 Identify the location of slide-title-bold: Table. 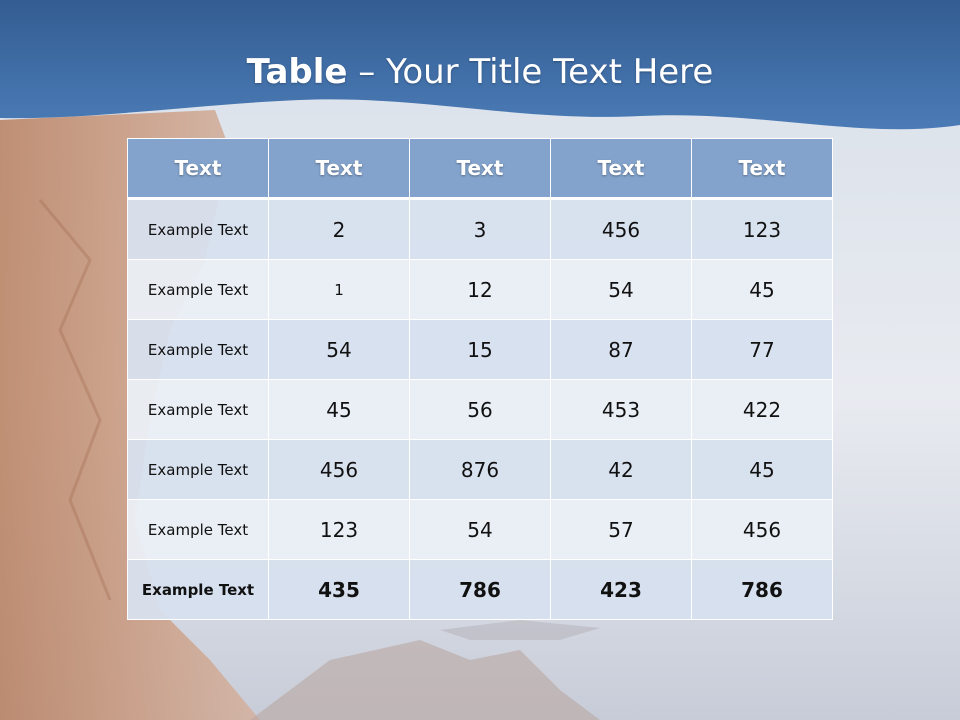
(297, 72).